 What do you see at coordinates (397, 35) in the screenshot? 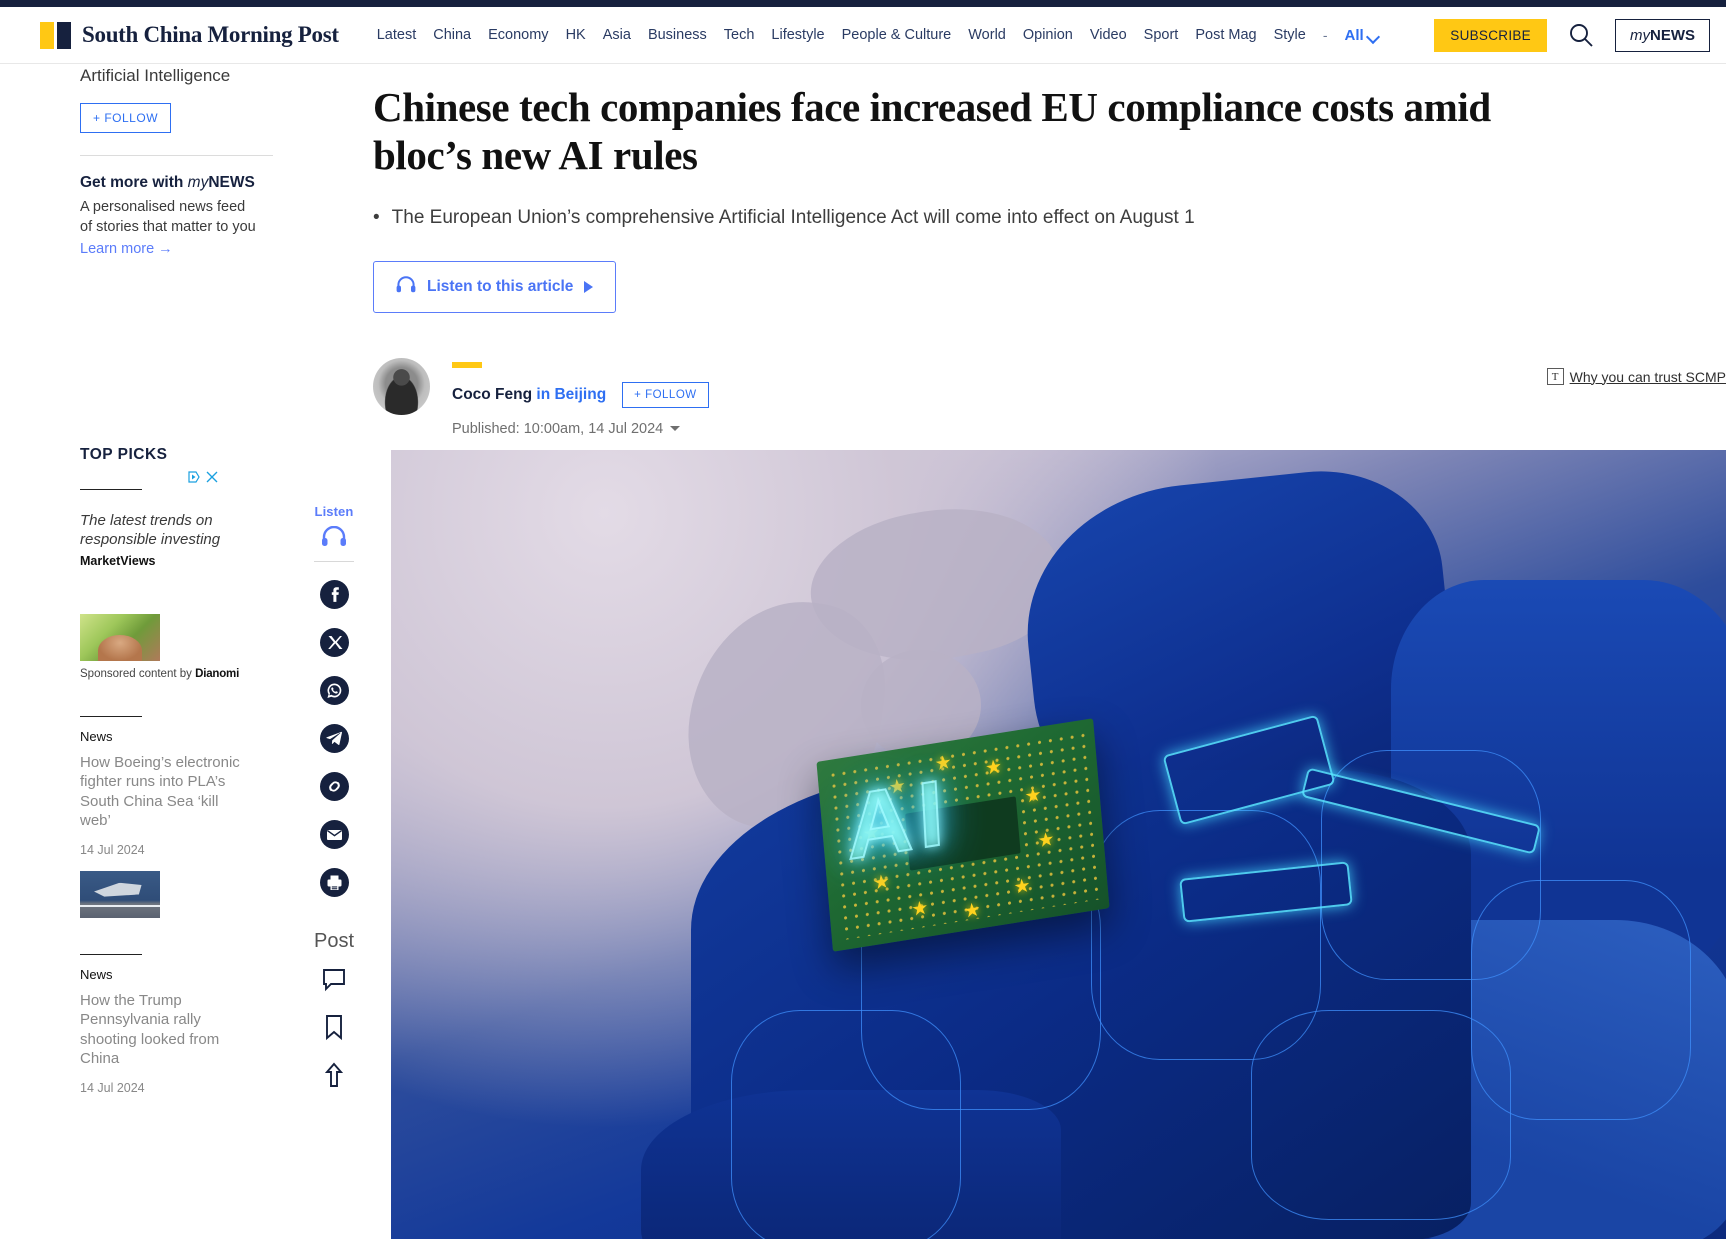
I see `nav-item-latest: Latest` at bounding box center [397, 35].